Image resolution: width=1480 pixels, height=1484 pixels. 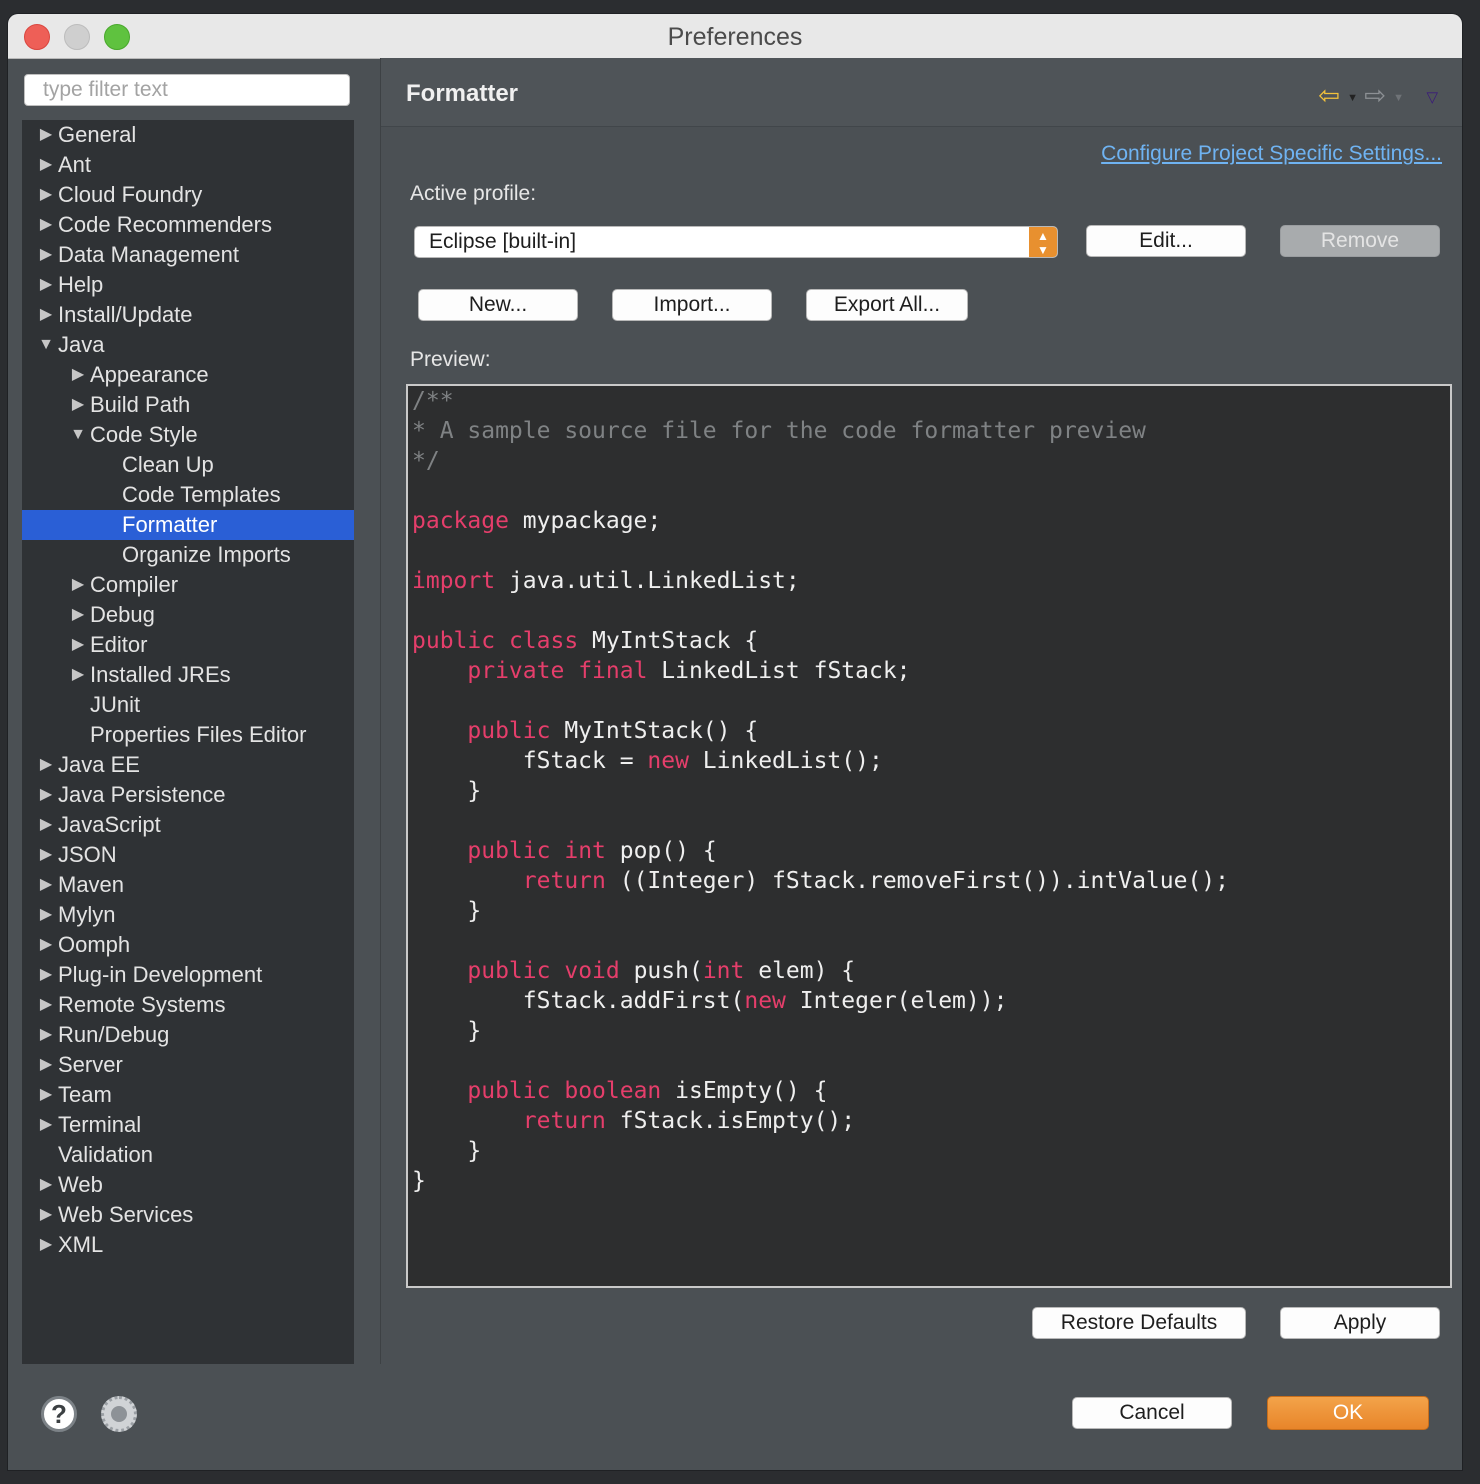 What do you see at coordinates (188, 255) in the screenshot?
I see `tree-item: ▶ Data Management` at bounding box center [188, 255].